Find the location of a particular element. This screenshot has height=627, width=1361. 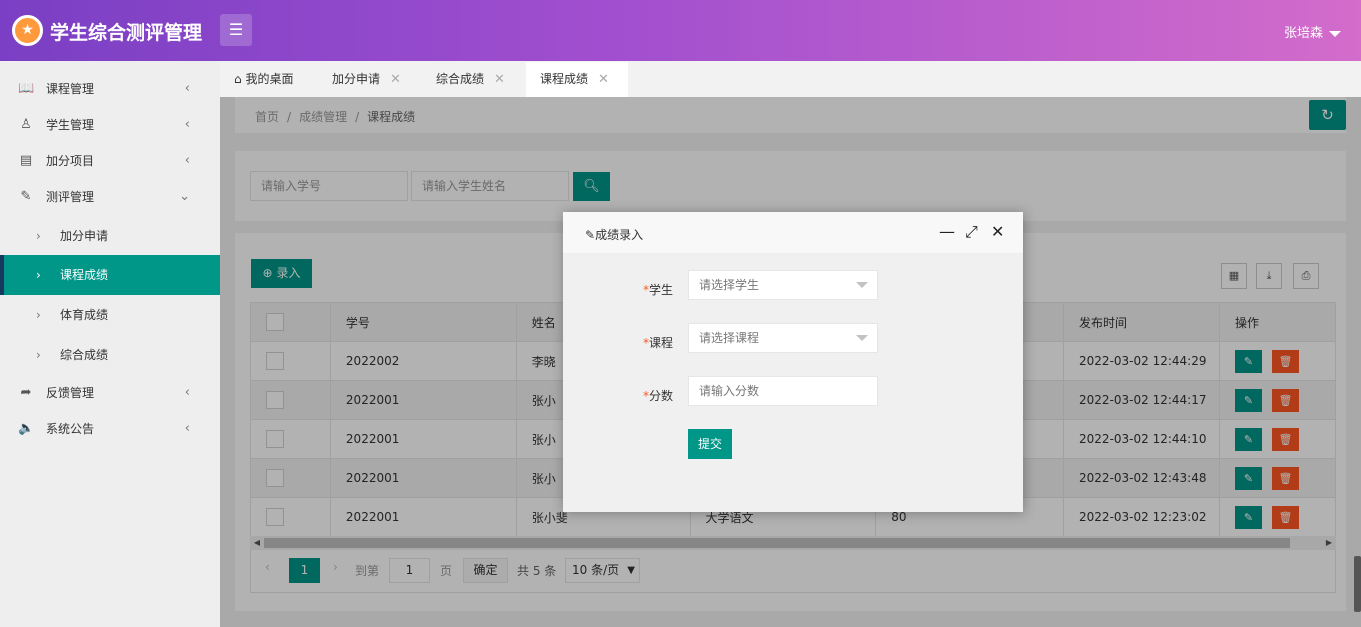

dialog-header: ✎成绩录入 — ⤢ ✕ is located at coordinates (793, 233).